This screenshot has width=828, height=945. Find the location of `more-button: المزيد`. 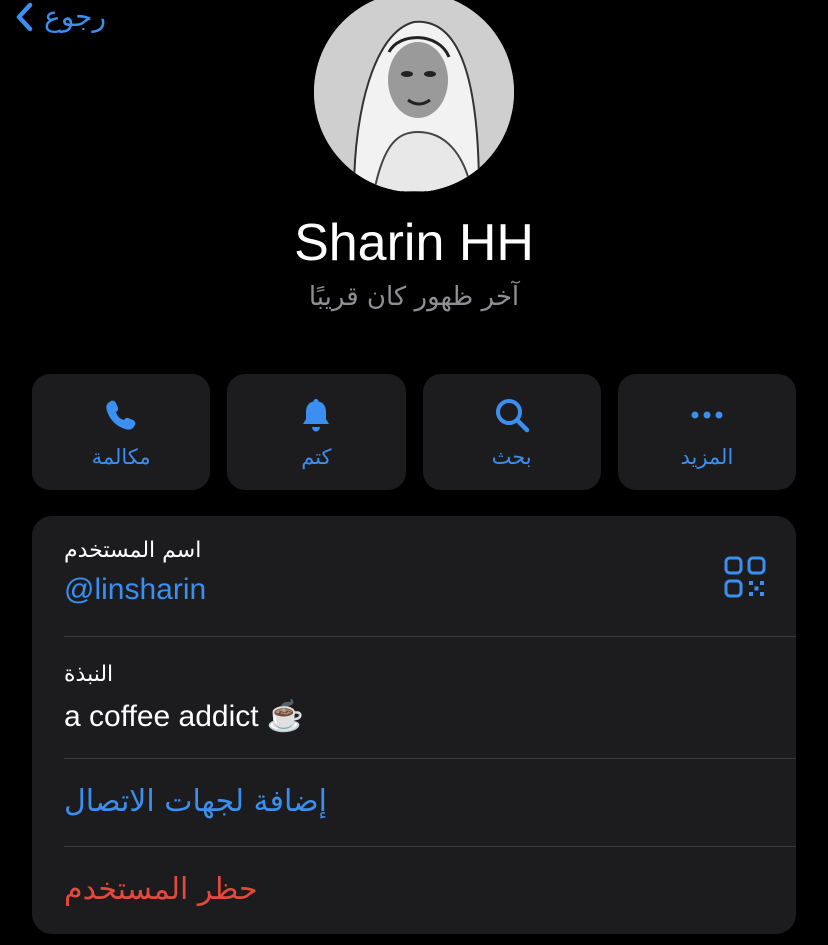

more-button: المزيد is located at coordinates (706, 432).